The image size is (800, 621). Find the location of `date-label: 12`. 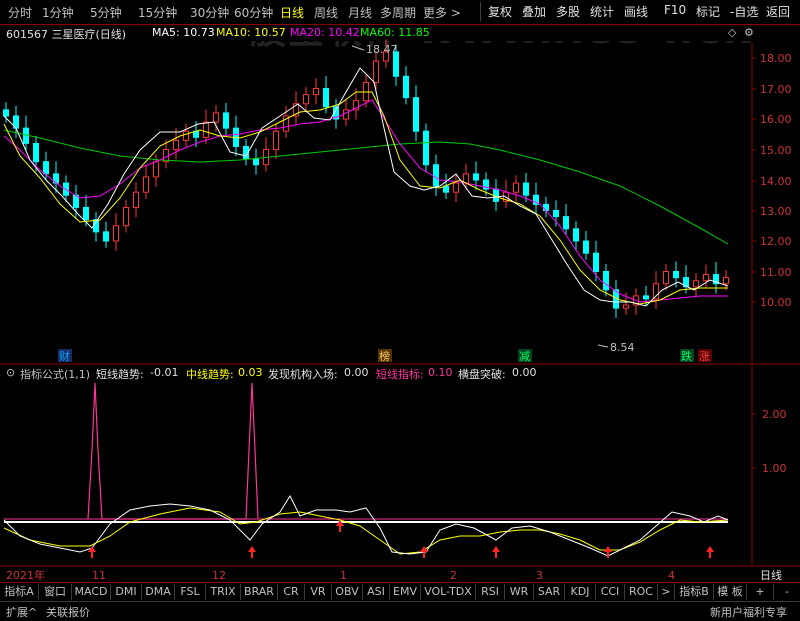

date-label: 12 is located at coordinates (219, 575).